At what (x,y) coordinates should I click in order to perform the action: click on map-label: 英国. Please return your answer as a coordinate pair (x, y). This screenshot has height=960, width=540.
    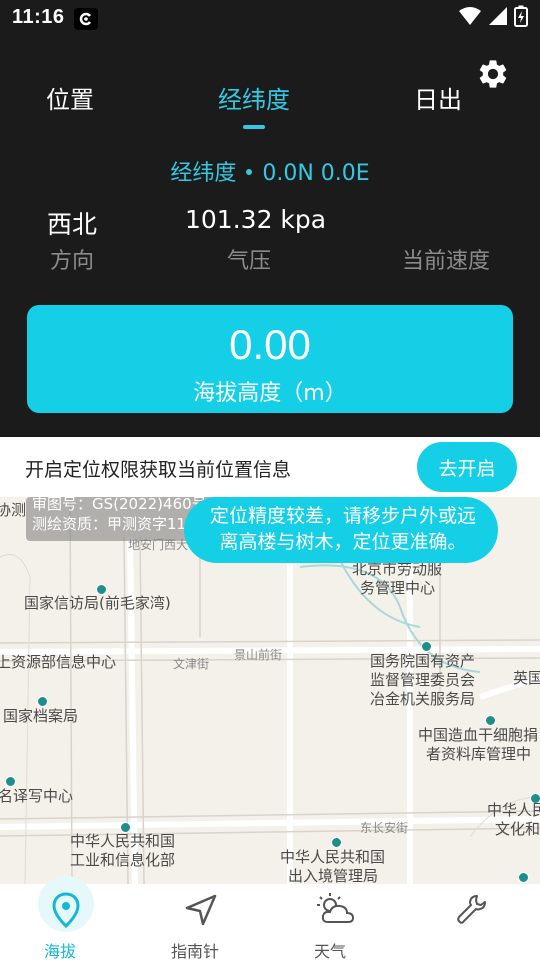
    Looking at the image, I should click on (526, 678).